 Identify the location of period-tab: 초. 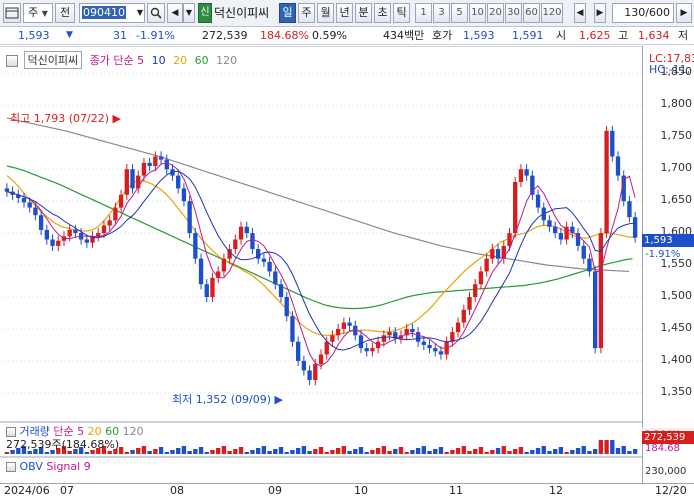
(382, 13).